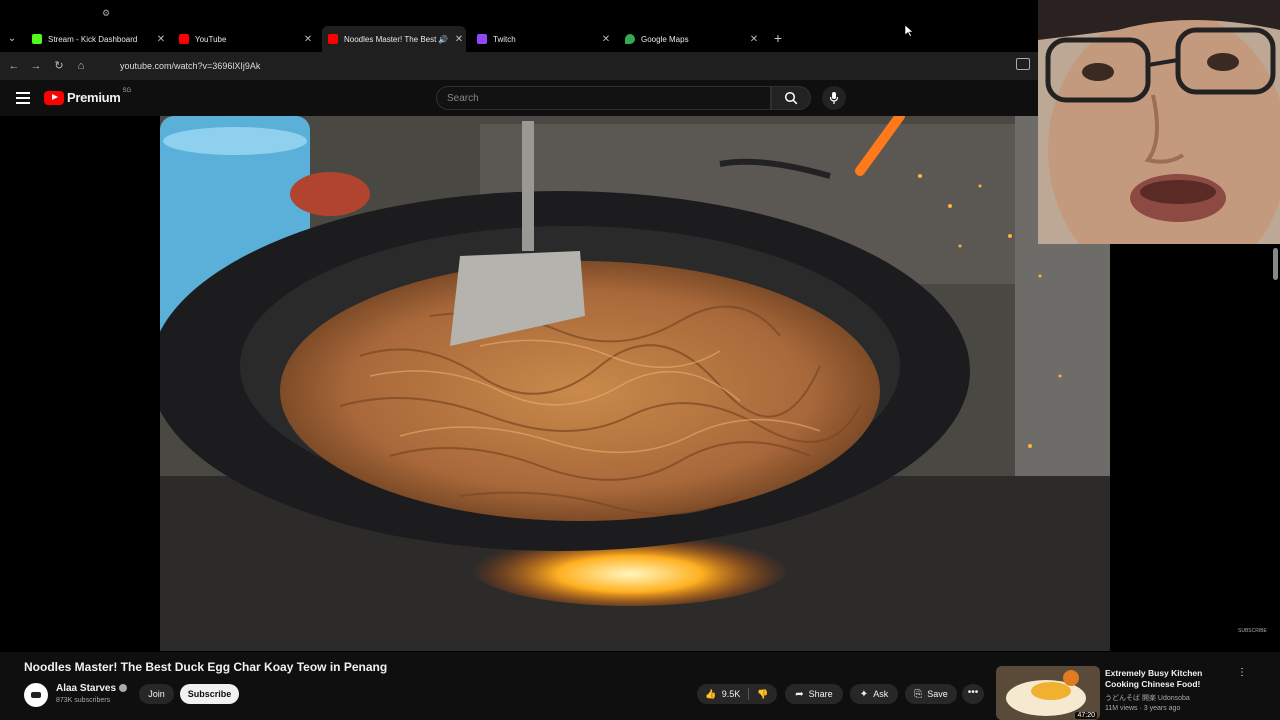  I want to click on page-scrollbar, so click(1275, 264).